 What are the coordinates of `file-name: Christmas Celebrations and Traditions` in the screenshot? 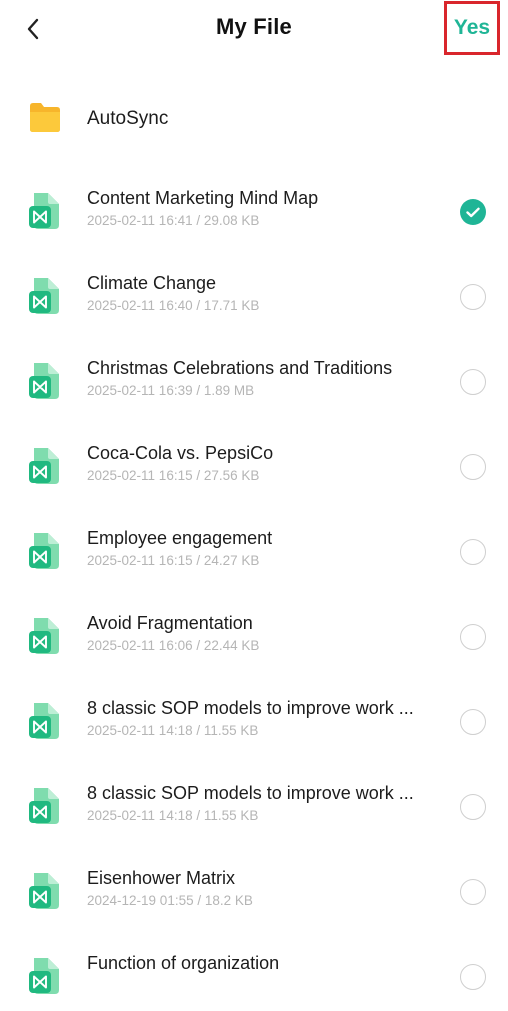 It's located at (240, 368).